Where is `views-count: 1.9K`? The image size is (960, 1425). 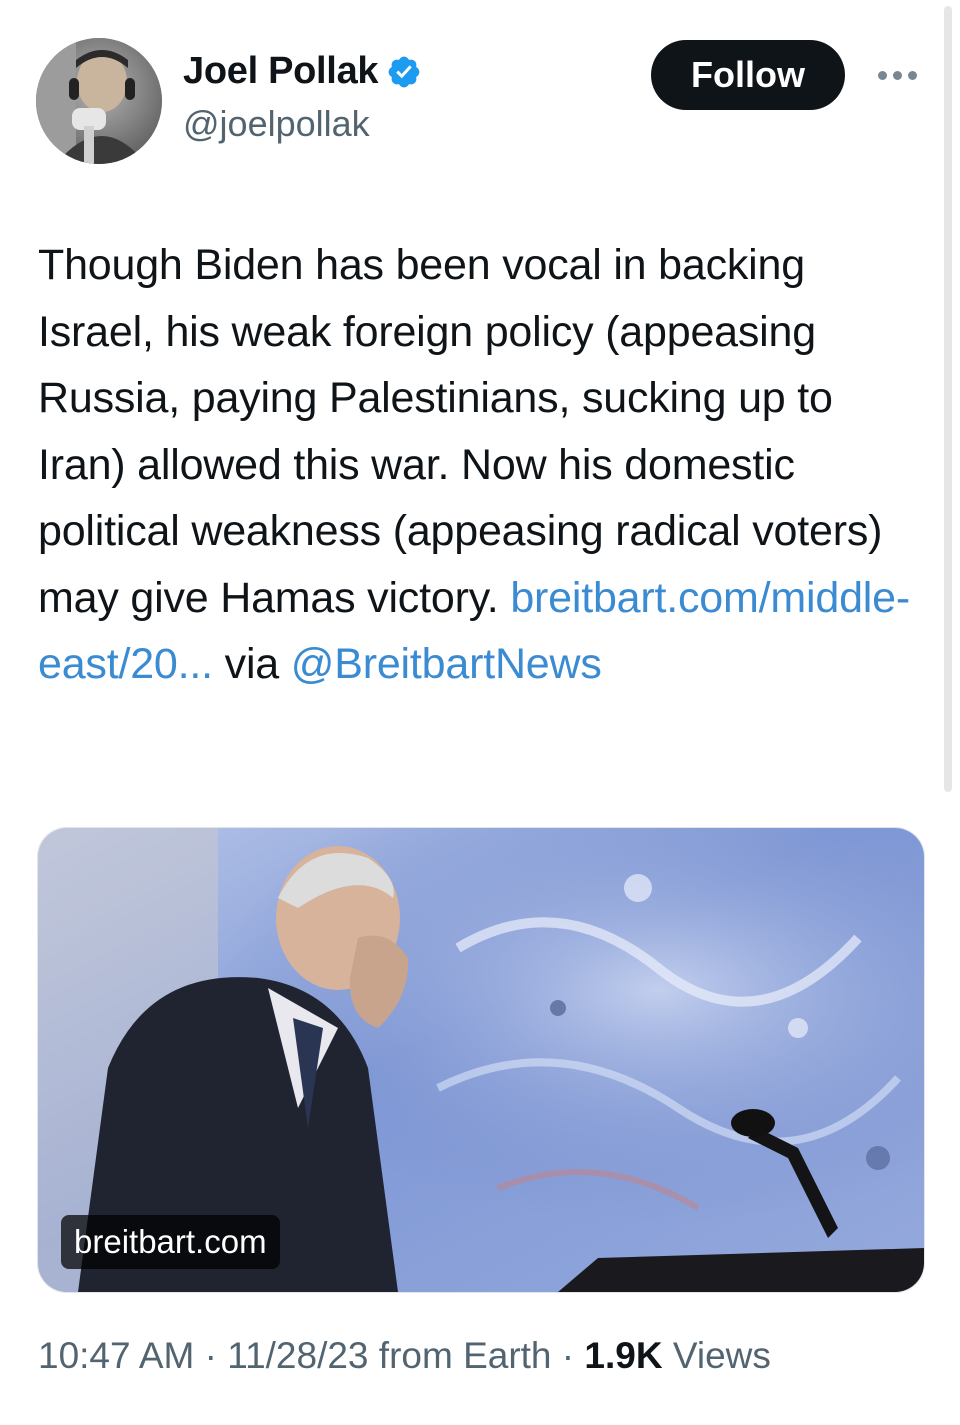
views-count: 1.9K is located at coordinates (623, 1355).